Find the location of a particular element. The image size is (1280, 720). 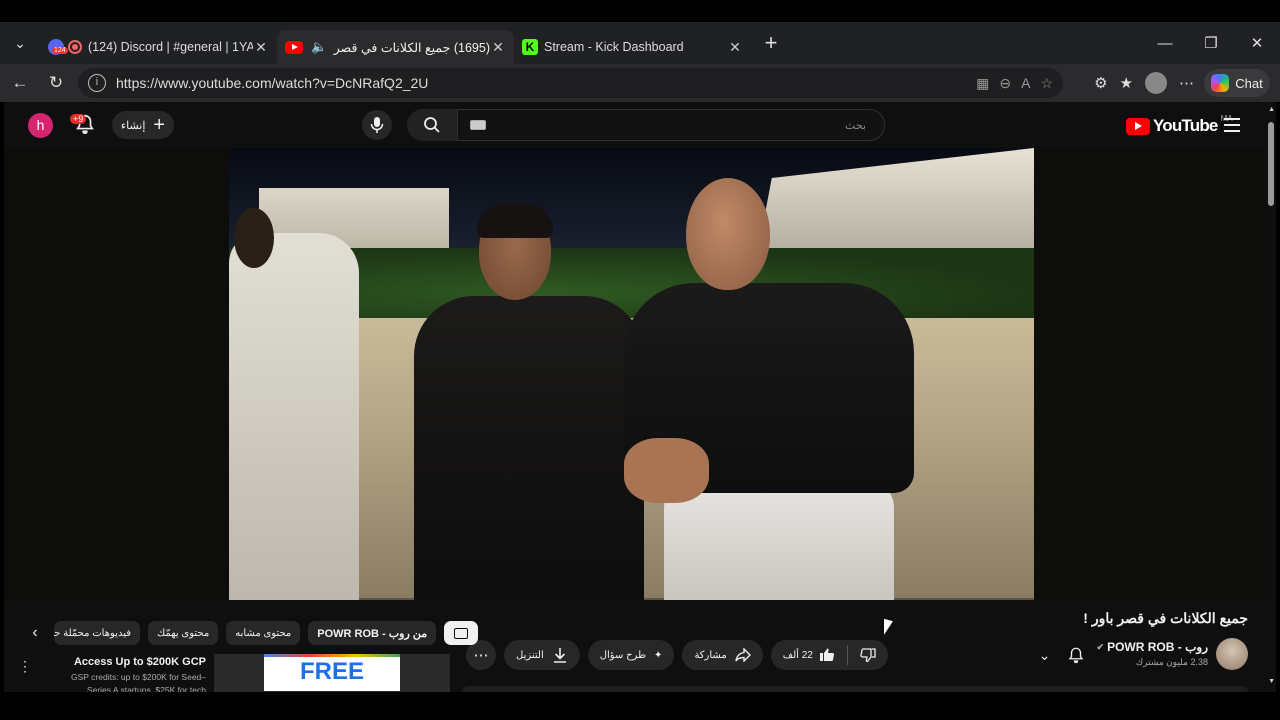

channel-avatar is located at coordinates (1232, 654).